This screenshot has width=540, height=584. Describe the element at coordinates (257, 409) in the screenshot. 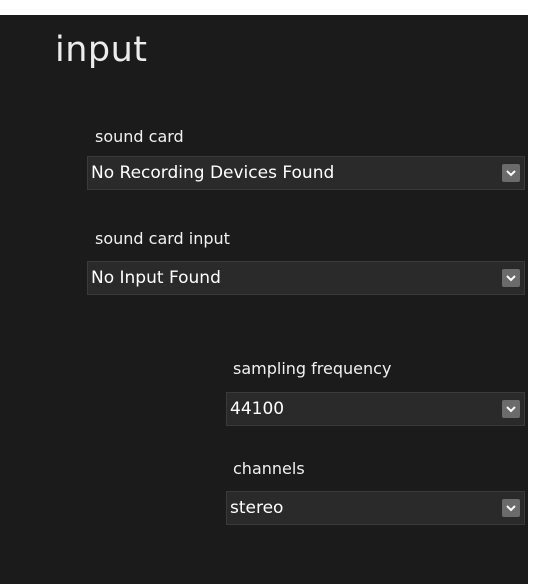

I see `sampling-frequency-value: 44100` at that location.